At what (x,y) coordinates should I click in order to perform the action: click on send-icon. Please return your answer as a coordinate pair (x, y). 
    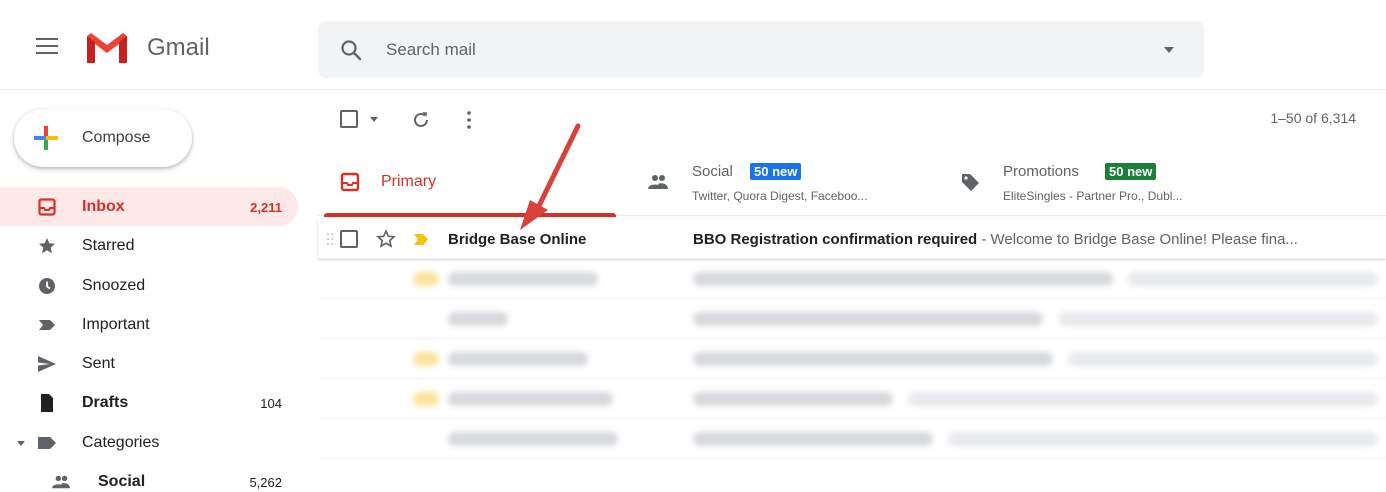
    Looking at the image, I should click on (47, 364).